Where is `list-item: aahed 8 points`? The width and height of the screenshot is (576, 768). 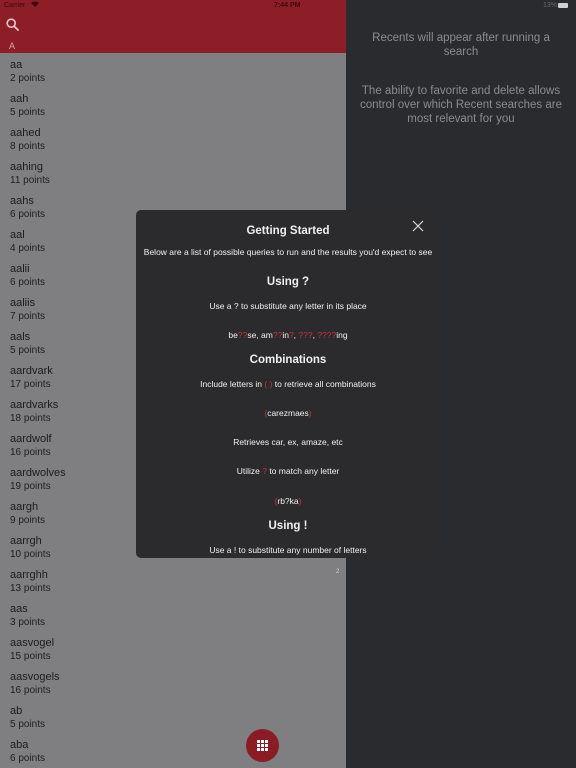 list-item: aahed 8 points is located at coordinates (173, 141).